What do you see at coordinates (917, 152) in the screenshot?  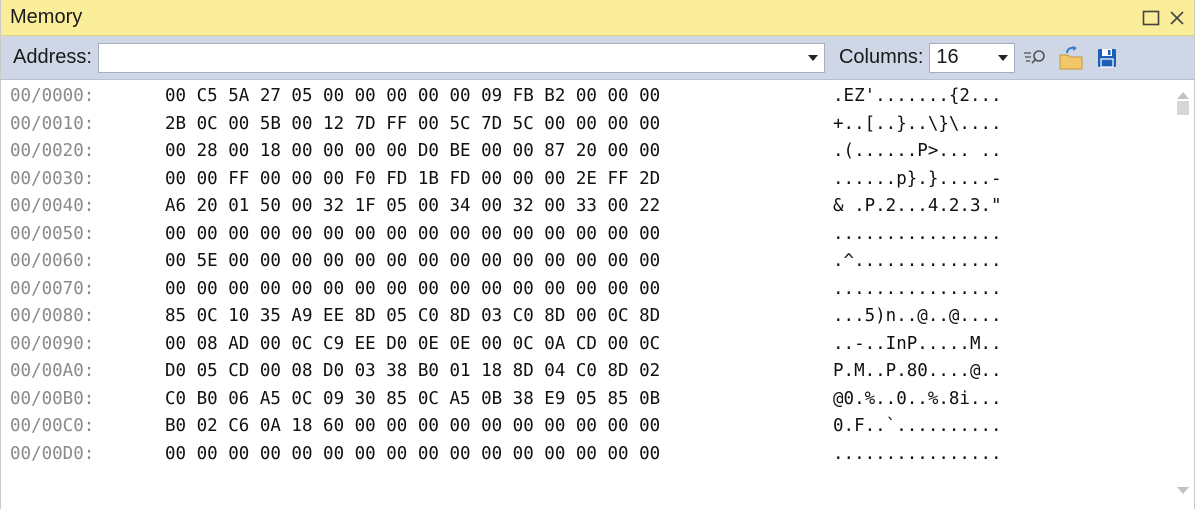 I see `row-ascii: .(......P>... ..` at bounding box center [917, 152].